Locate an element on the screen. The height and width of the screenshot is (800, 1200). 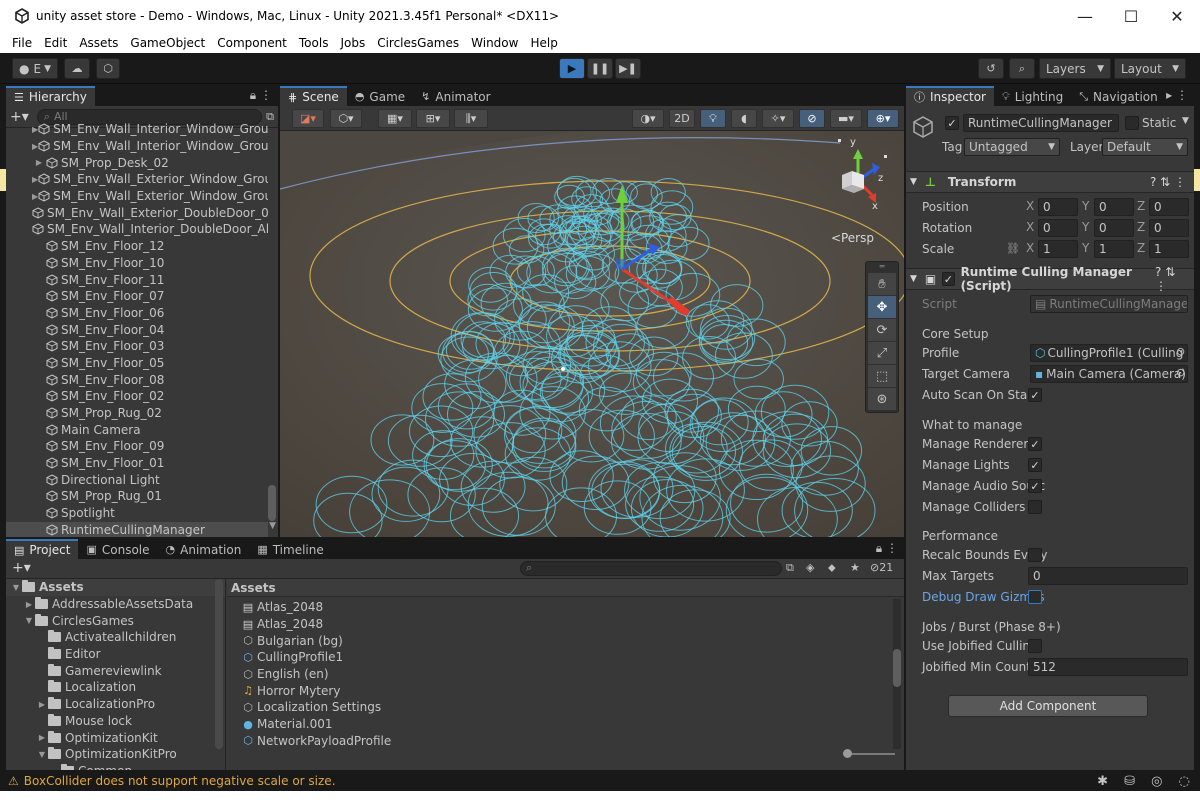
menu-edit: Edit is located at coordinates (55, 43).